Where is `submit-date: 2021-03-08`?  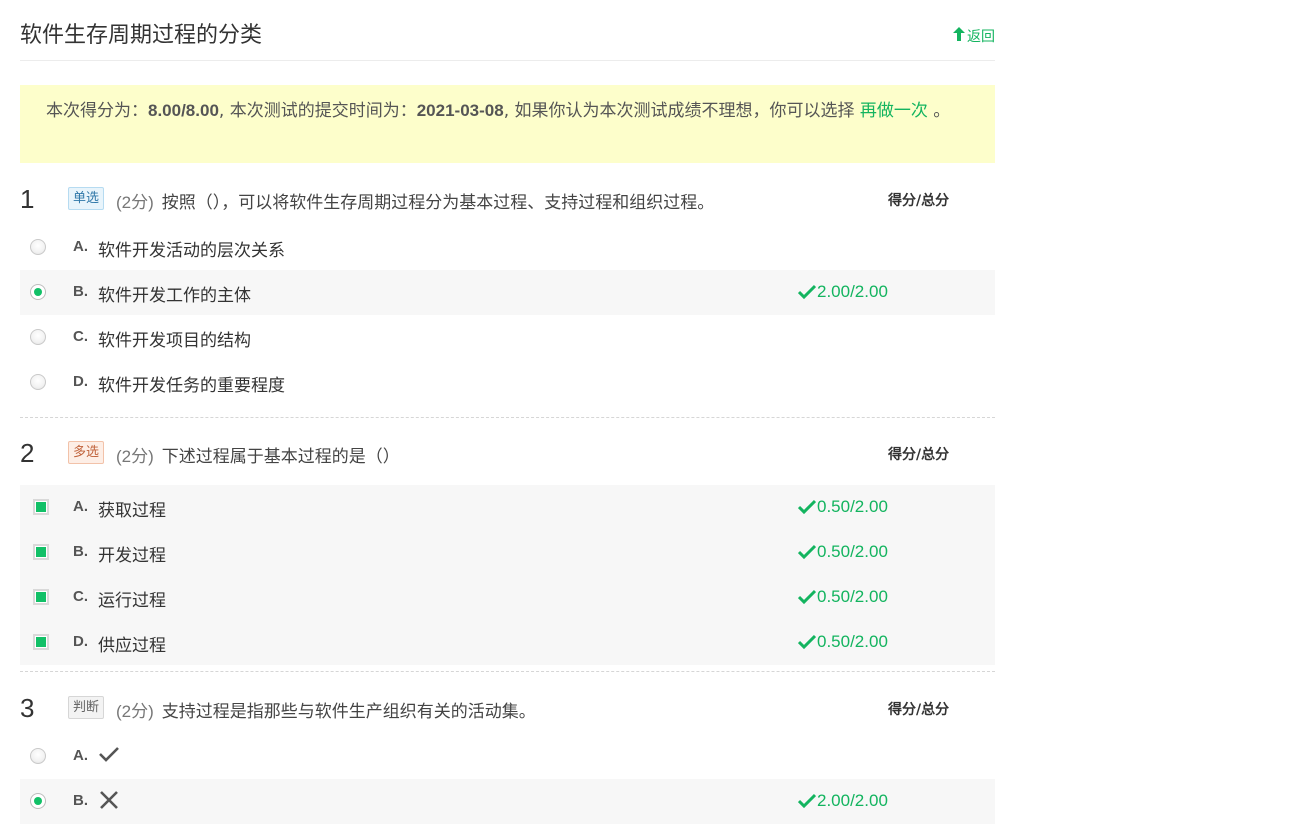
submit-date: 2021-03-08 is located at coordinates (460, 110).